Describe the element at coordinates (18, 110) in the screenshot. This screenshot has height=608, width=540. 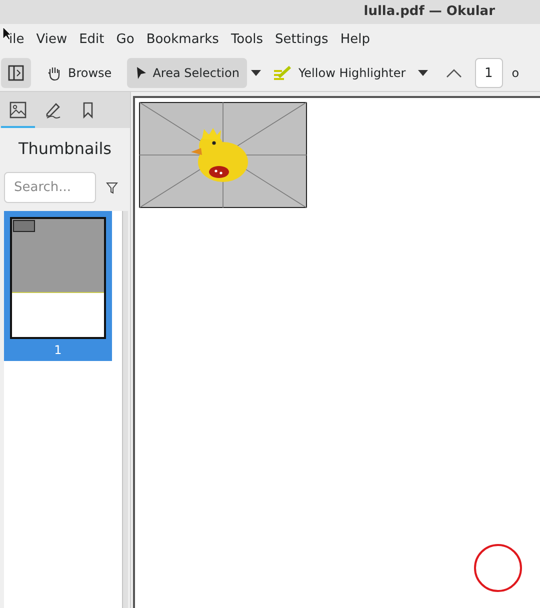
I see `image-icon` at that location.